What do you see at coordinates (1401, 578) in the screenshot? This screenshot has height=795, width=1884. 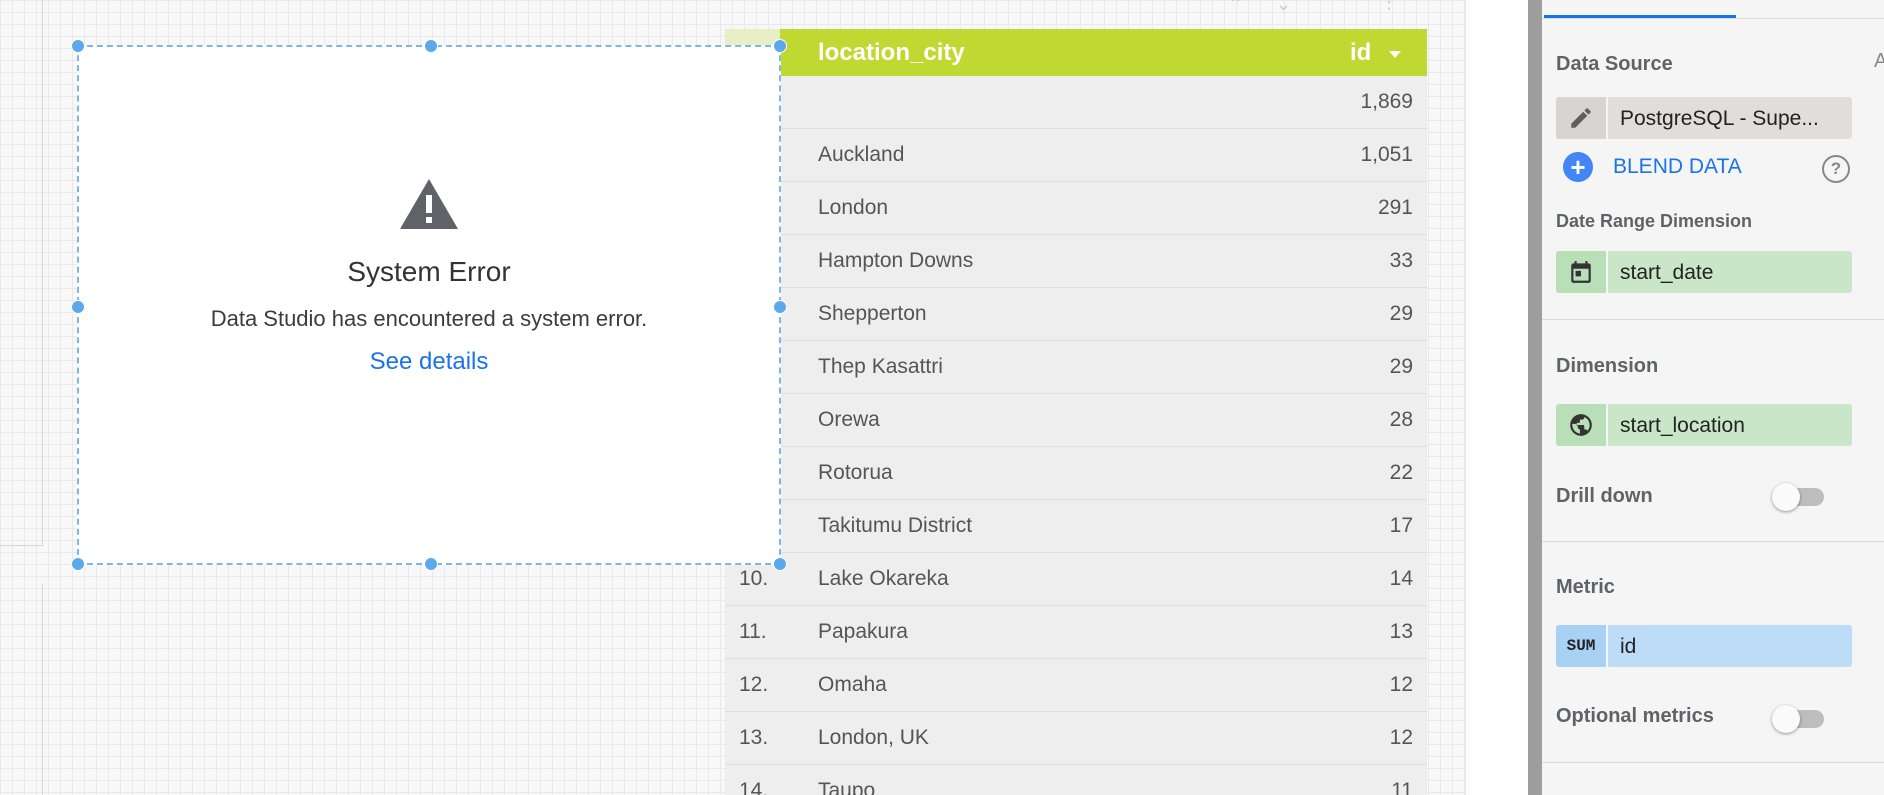 I see `id-cell: 14` at bounding box center [1401, 578].